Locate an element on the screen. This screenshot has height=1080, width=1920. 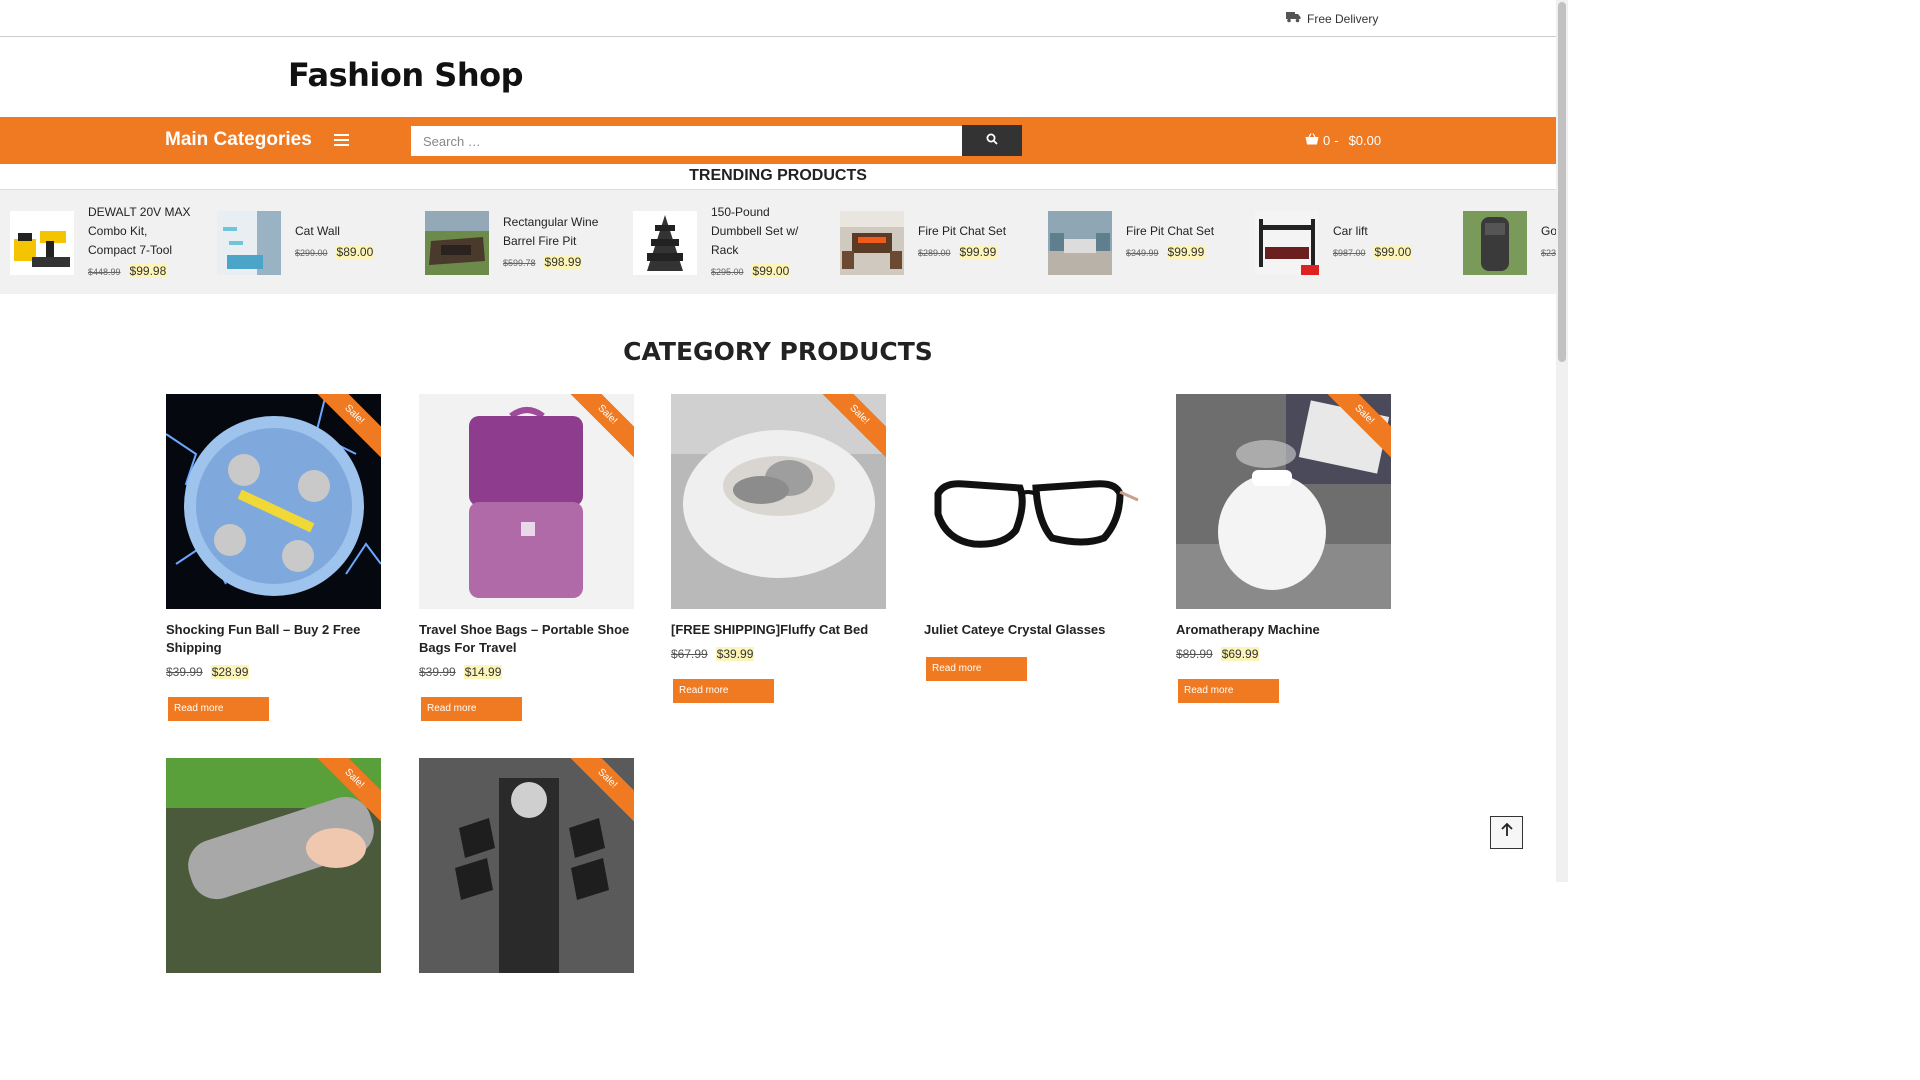
product-title: Shocking Fun Ball – Buy 2 Free Shipping is located at coordinates (273, 639).